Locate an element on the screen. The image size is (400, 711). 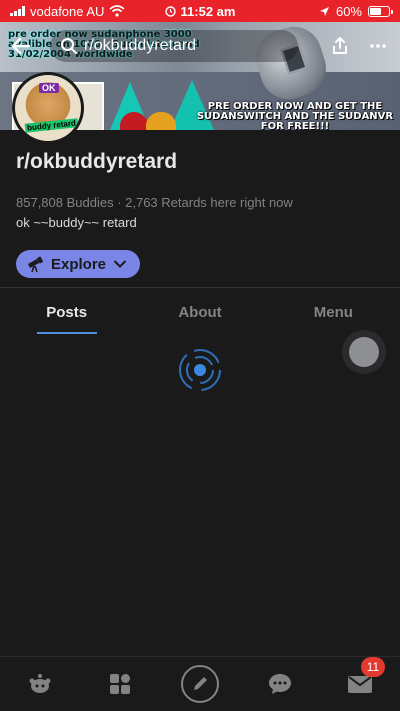
more-icon is located at coordinates (378, 46).